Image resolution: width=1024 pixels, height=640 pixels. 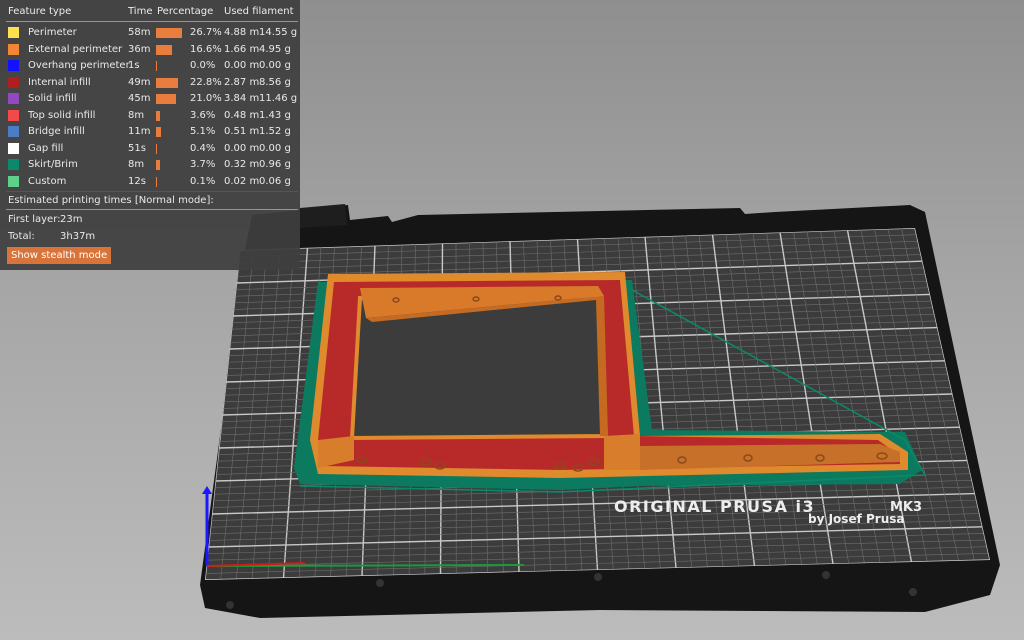 I want to click on feature-time: 36m, so click(x=139, y=49).